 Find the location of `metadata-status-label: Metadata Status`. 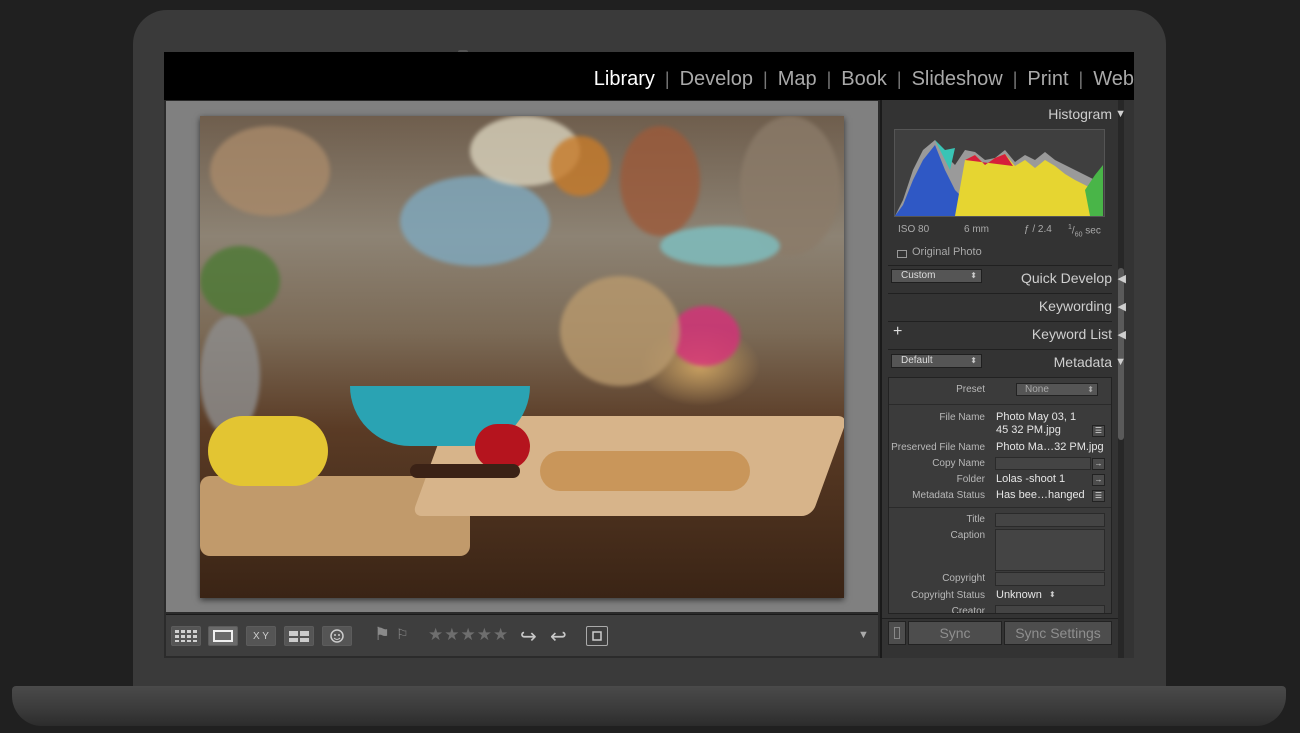

metadata-status-label: Metadata Status is located at coordinates (948, 495).